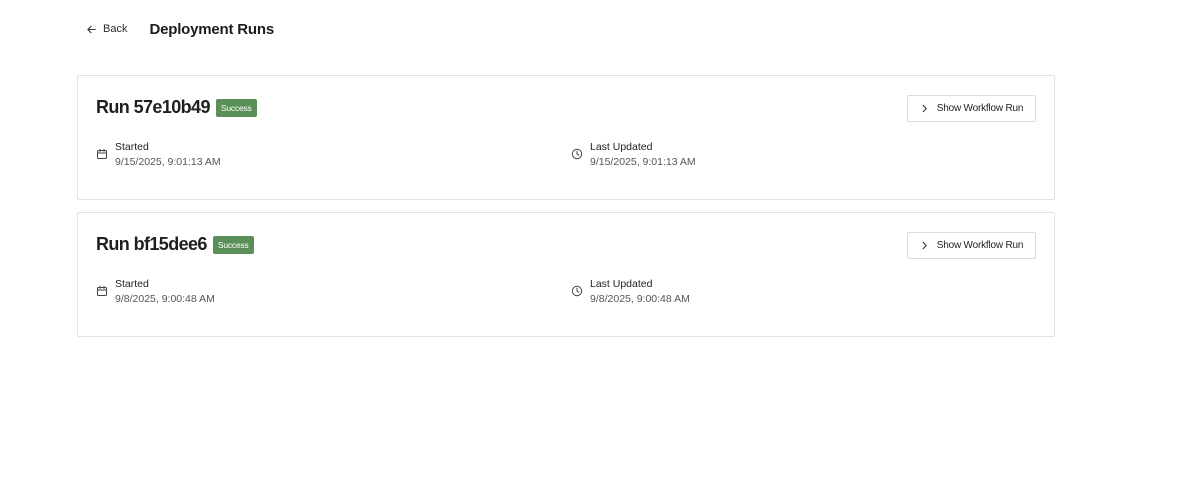 This screenshot has width=1204, height=480. I want to click on last-updated-value: 9/15/2025, 9:01:13 AM, so click(643, 162).